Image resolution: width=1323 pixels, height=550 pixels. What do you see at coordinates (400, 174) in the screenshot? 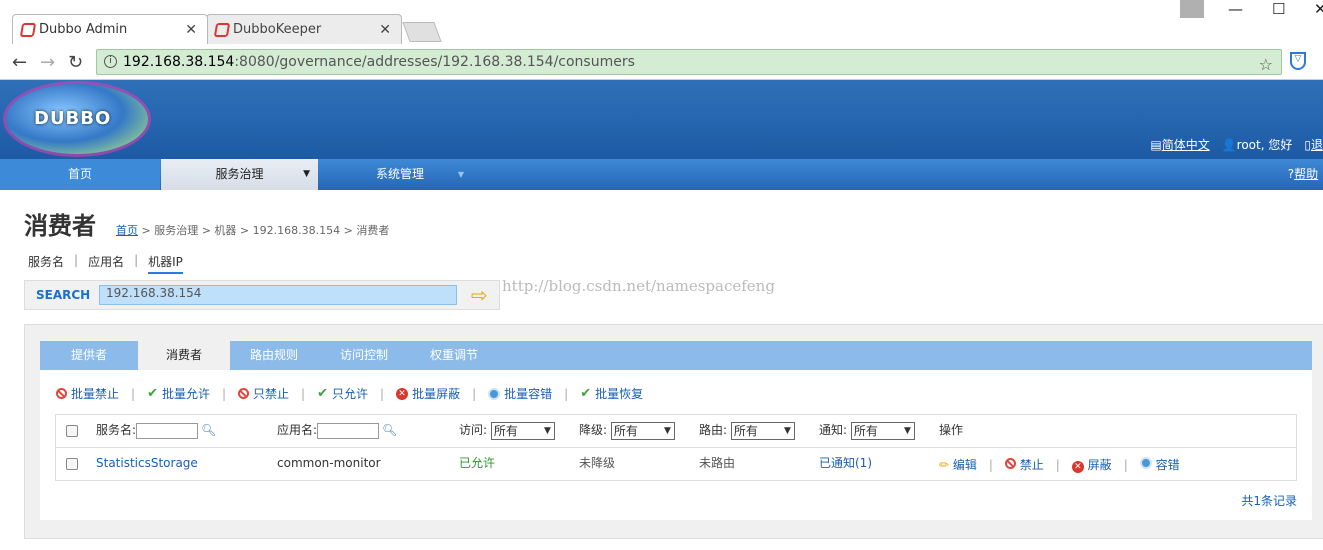
I see `menu-system: 系统管理 ▼` at bounding box center [400, 174].